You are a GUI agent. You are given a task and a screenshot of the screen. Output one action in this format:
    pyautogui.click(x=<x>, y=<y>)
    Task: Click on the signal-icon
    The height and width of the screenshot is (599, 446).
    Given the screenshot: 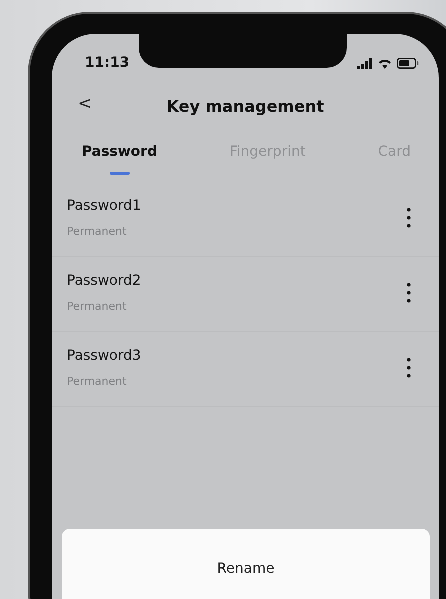 What is the action you would take?
    pyautogui.click(x=365, y=63)
    